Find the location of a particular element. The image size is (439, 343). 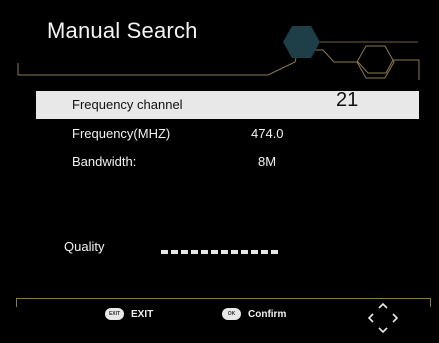

row-value: 21 is located at coordinates (347, 100).